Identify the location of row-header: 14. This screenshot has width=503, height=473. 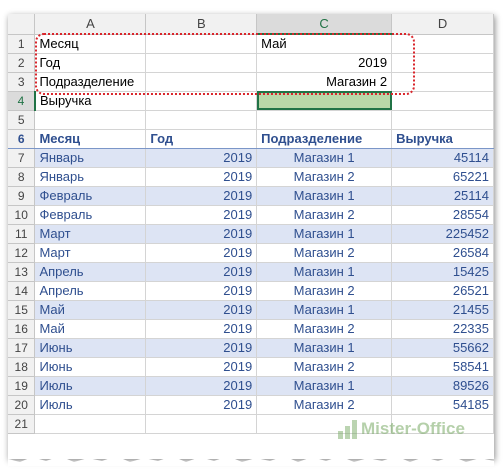
(22, 291).